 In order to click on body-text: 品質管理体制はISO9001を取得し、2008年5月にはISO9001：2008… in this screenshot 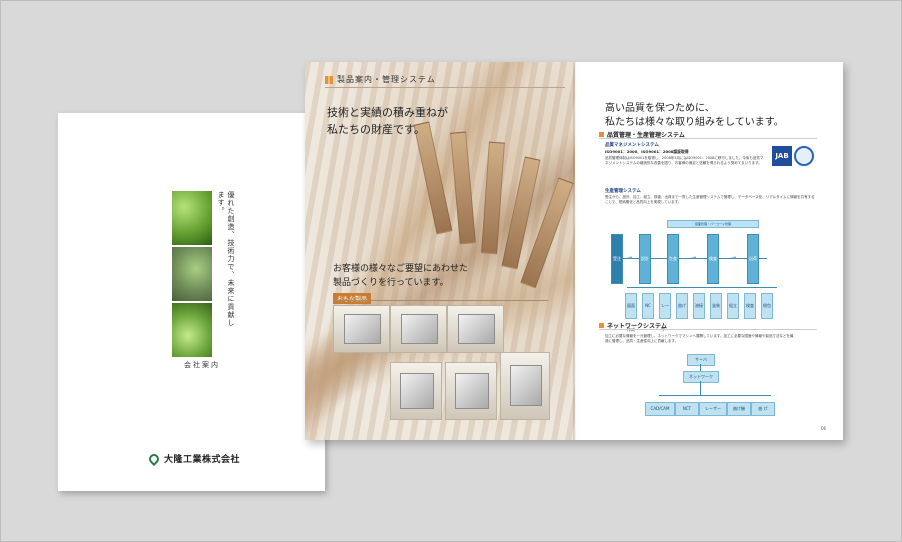, I will do `click(684, 160)`.